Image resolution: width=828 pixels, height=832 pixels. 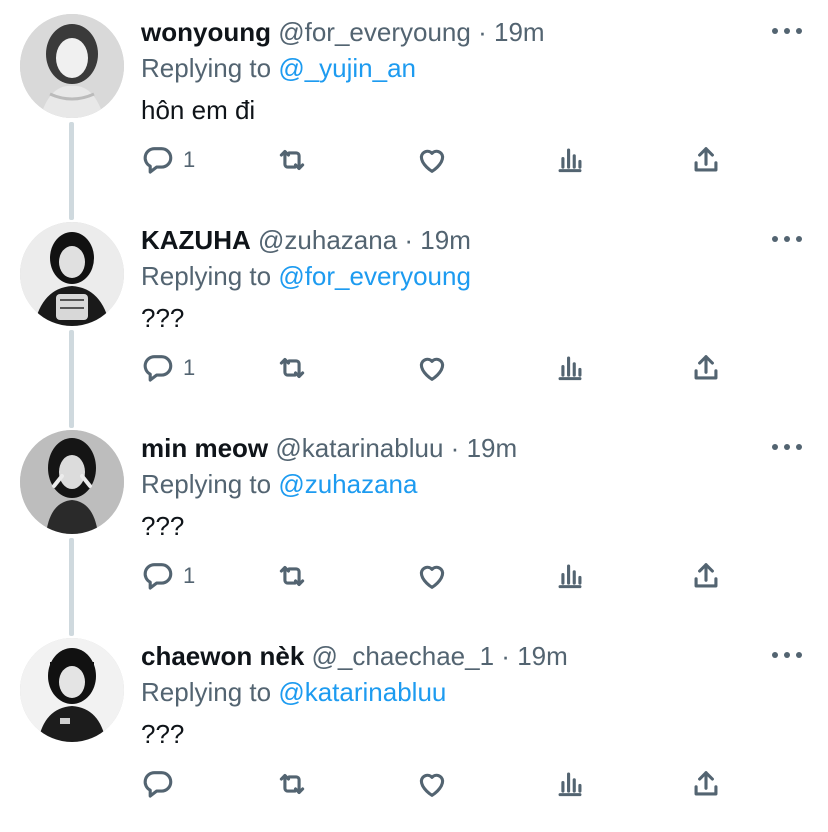 I want to click on replying-to: Replying to @for_everyoung, so click(x=474, y=276).